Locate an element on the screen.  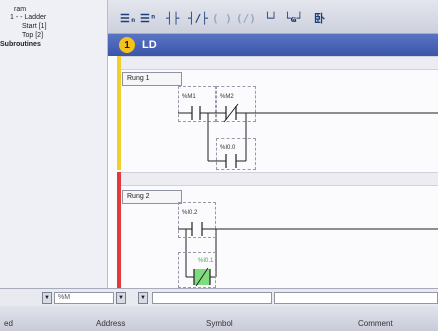
comment-filter-input is located at coordinates (356, 298).